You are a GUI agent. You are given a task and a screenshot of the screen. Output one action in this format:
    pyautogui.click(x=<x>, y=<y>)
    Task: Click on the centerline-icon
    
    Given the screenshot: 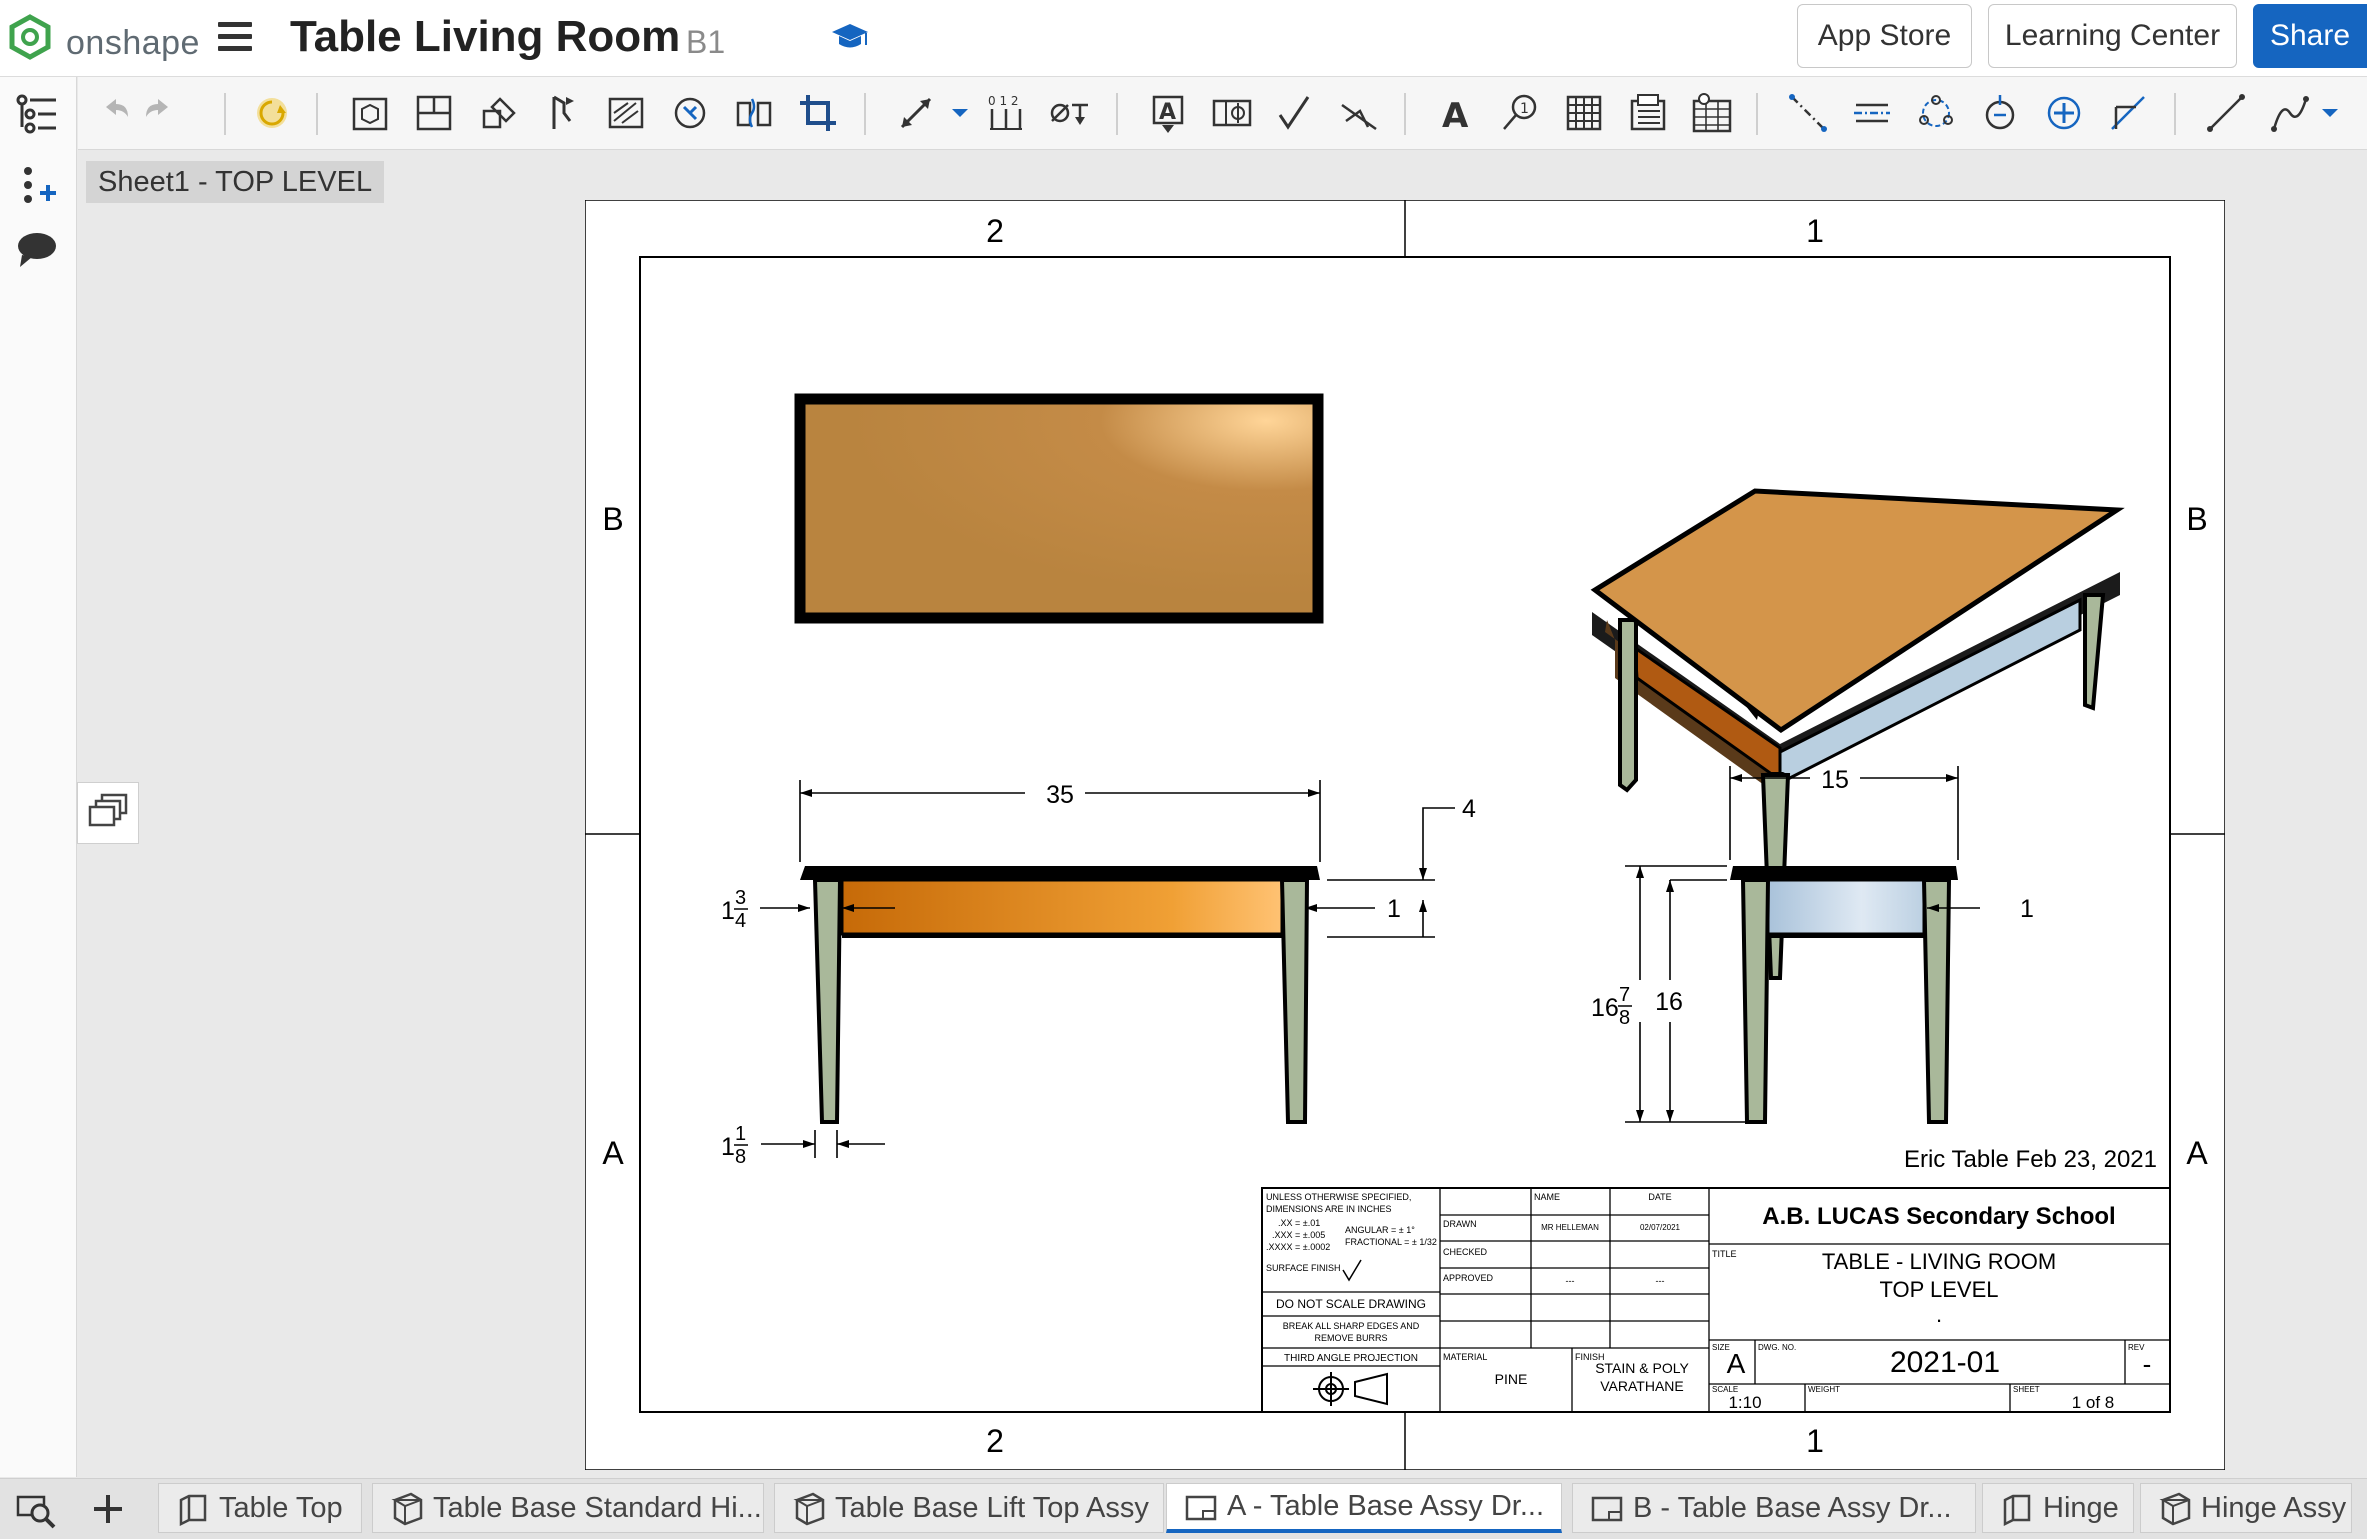 What is the action you would take?
    pyautogui.click(x=1808, y=113)
    